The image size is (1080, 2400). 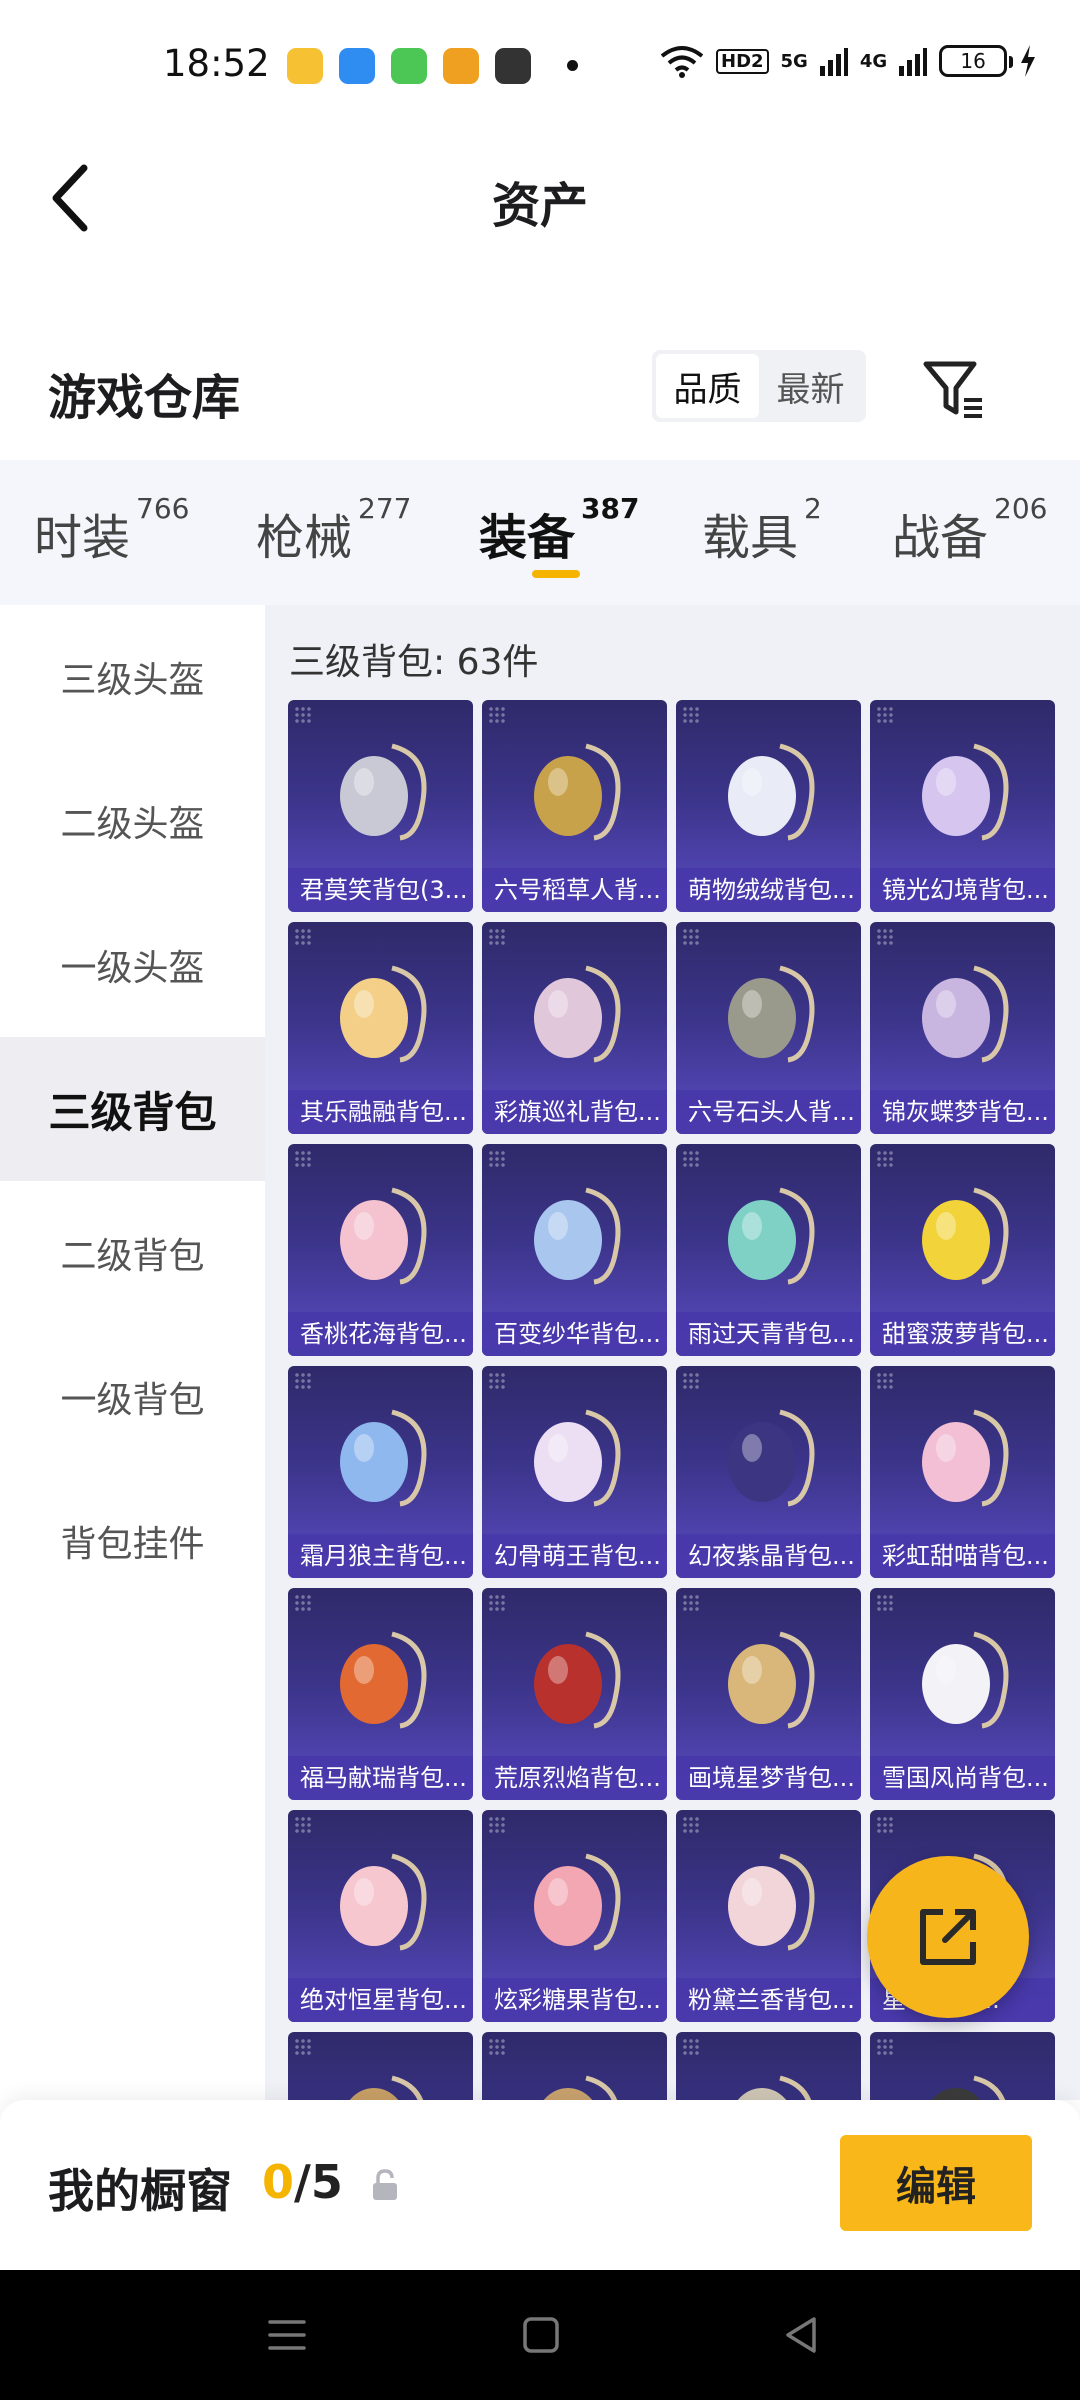 What do you see at coordinates (132, 677) in the screenshot?
I see `sidebar-item-lv3-helmet: 三级头盔` at bounding box center [132, 677].